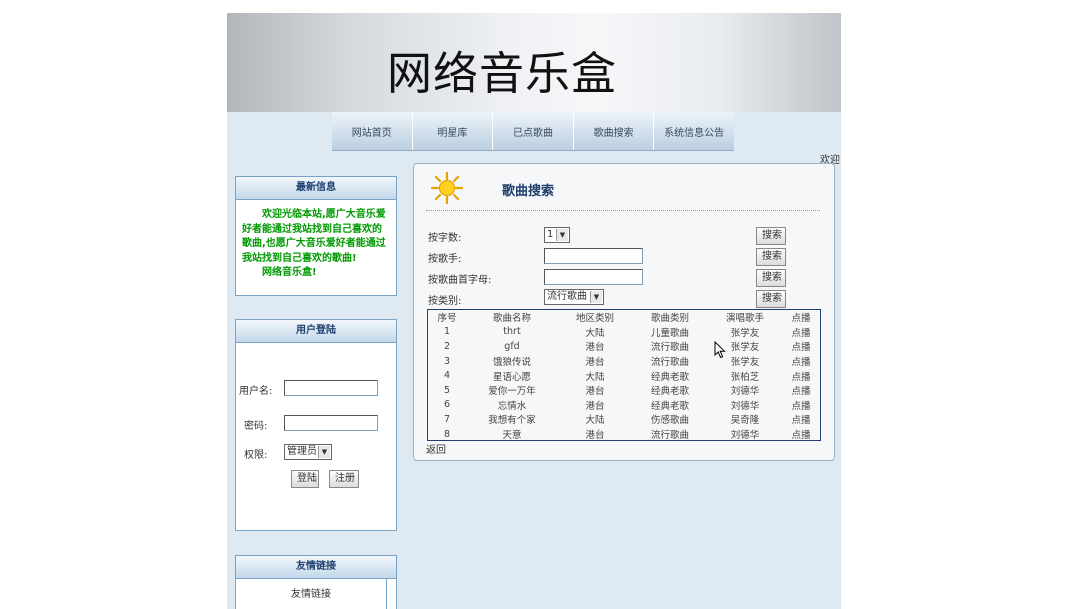  I want to click on login-panel: 用户登陆 用户名: 密码: 权限: 管理员 ▼ 登陆 注册, so click(316, 425).